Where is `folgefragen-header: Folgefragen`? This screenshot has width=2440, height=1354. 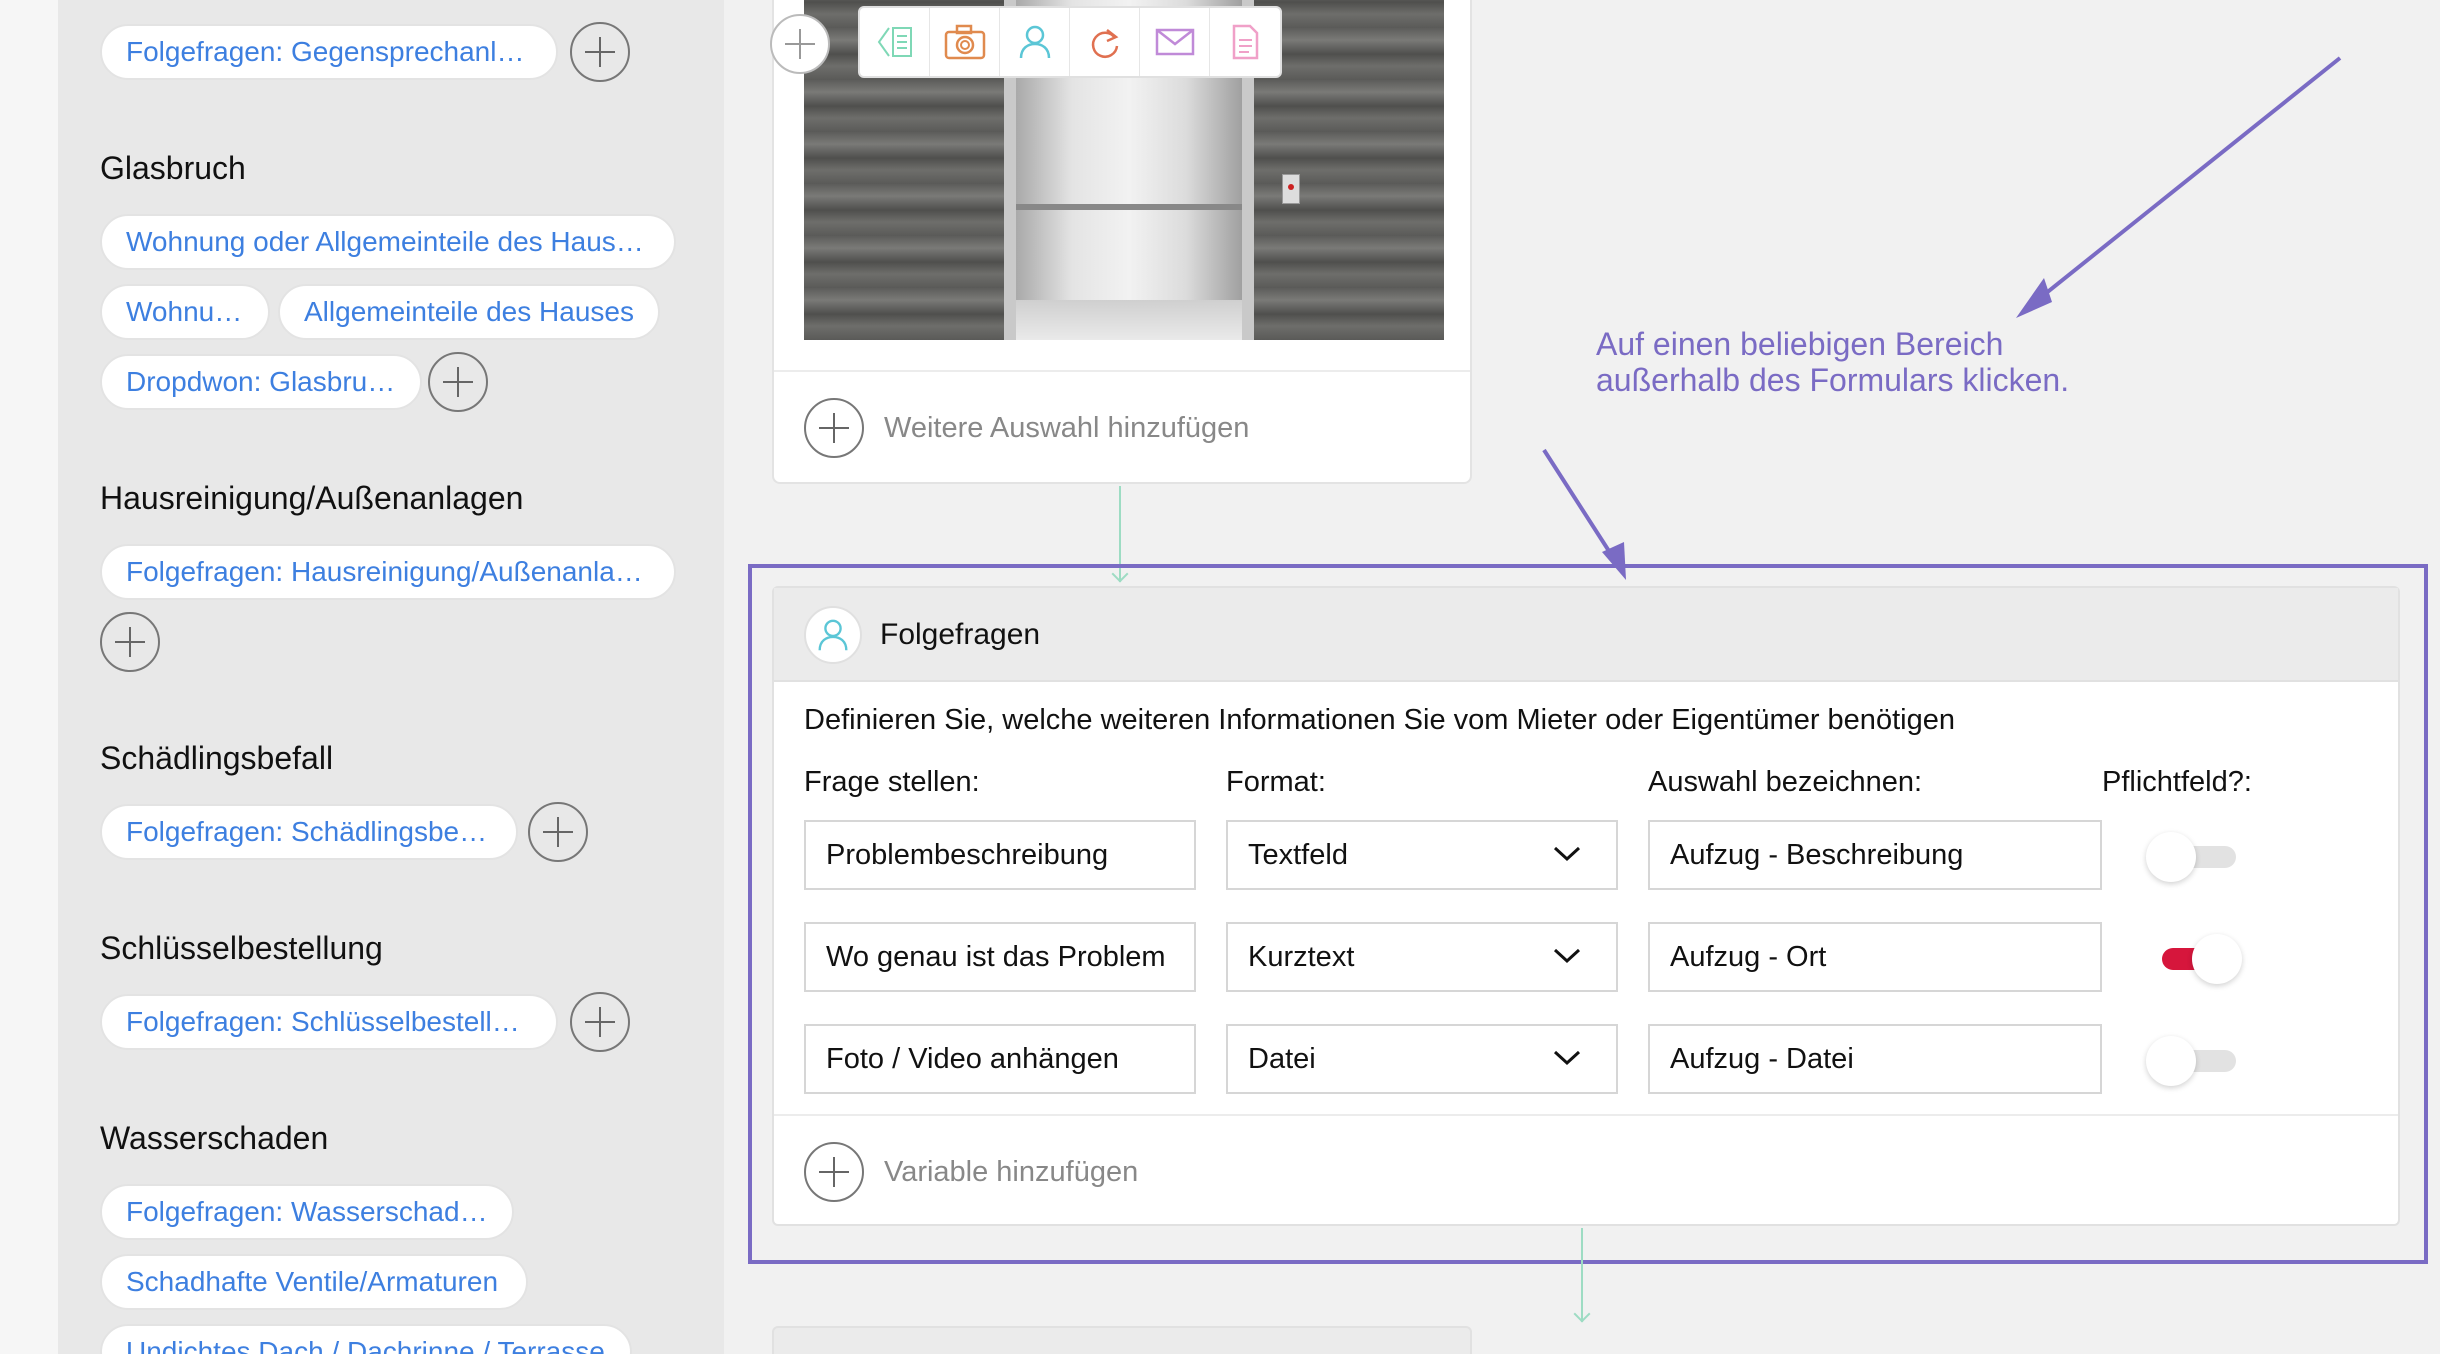 folgefragen-header: Folgefragen is located at coordinates (1586, 635).